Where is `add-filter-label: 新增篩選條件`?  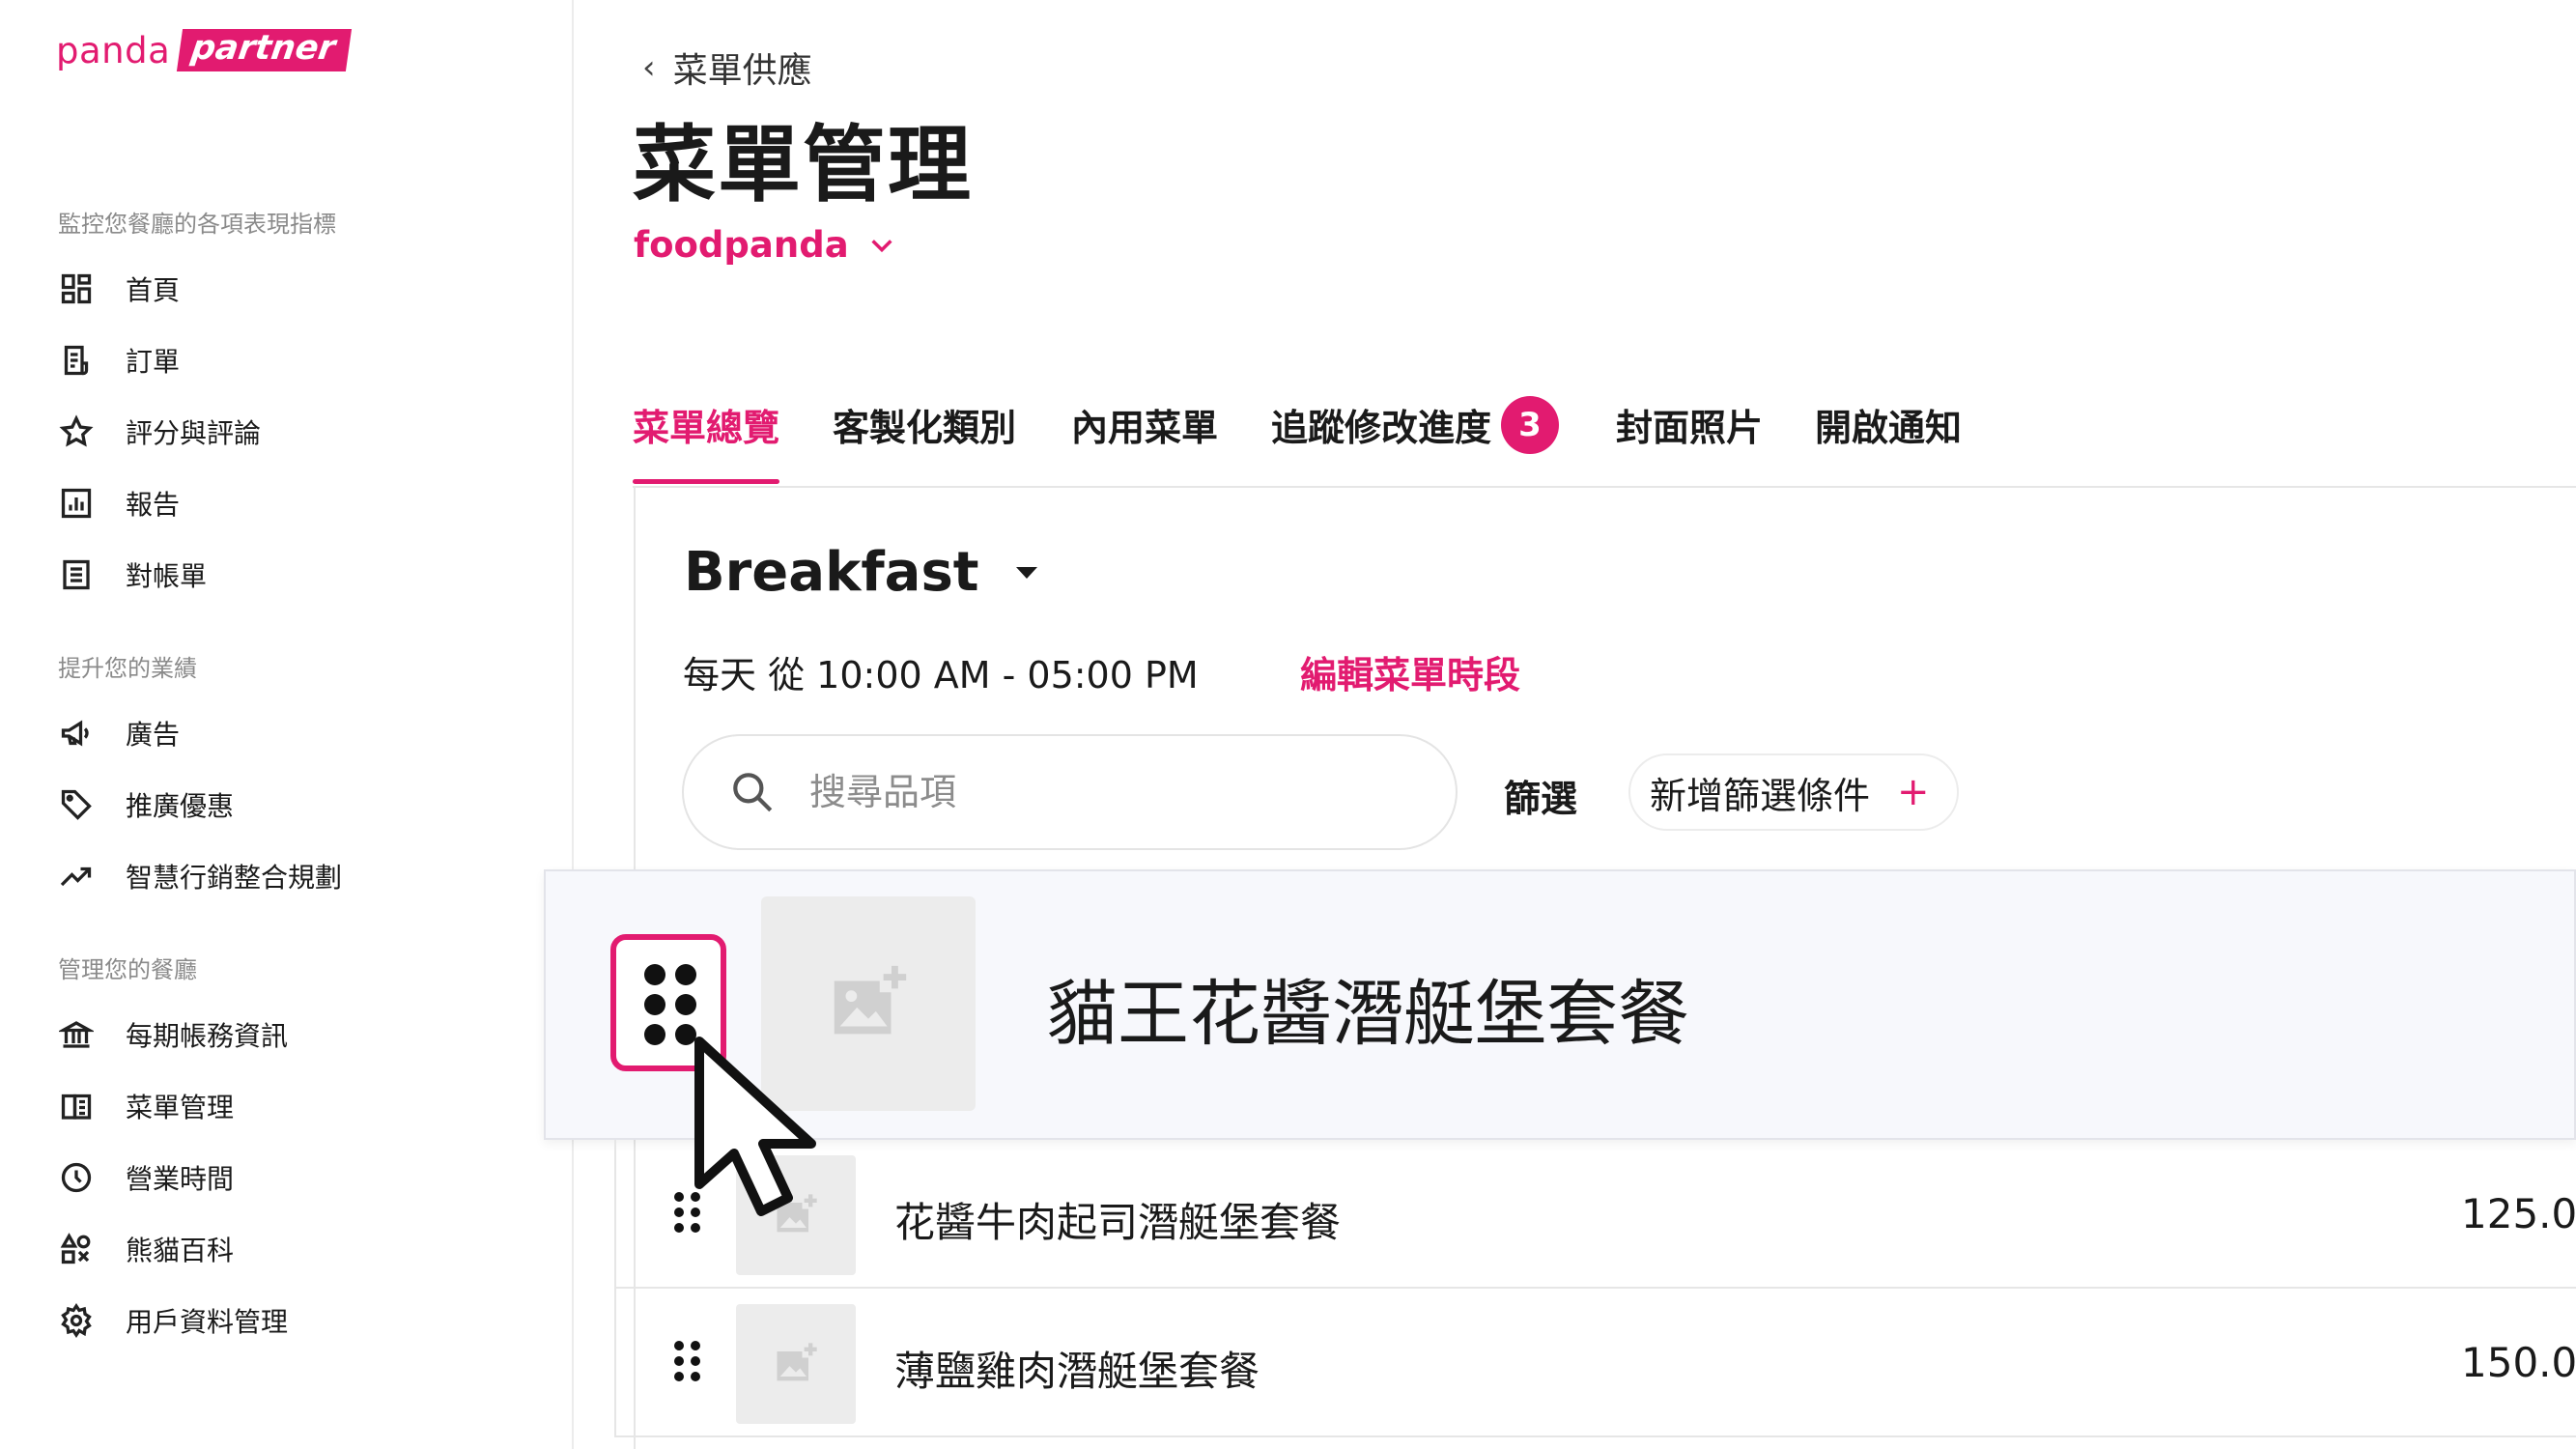
add-filter-label: 新增篩選條件 is located at coordinates (1760, 795).